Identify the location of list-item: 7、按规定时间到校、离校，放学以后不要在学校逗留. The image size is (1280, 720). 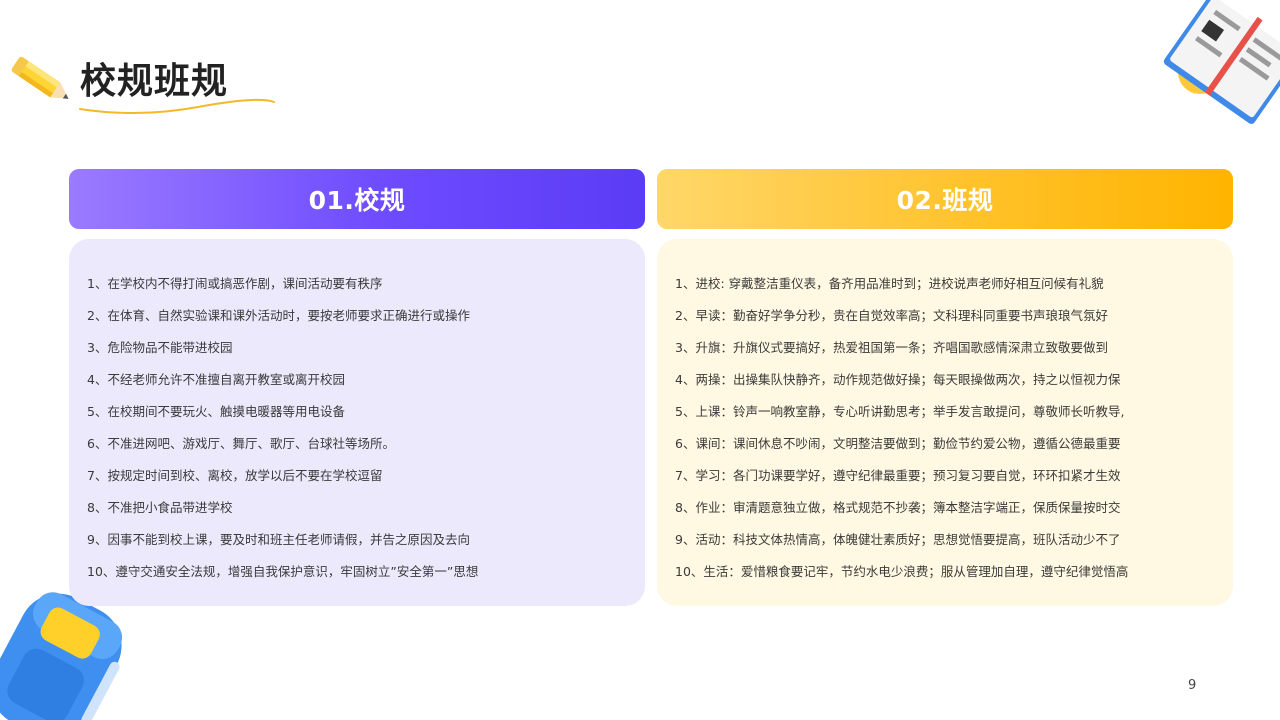
(235, 475).